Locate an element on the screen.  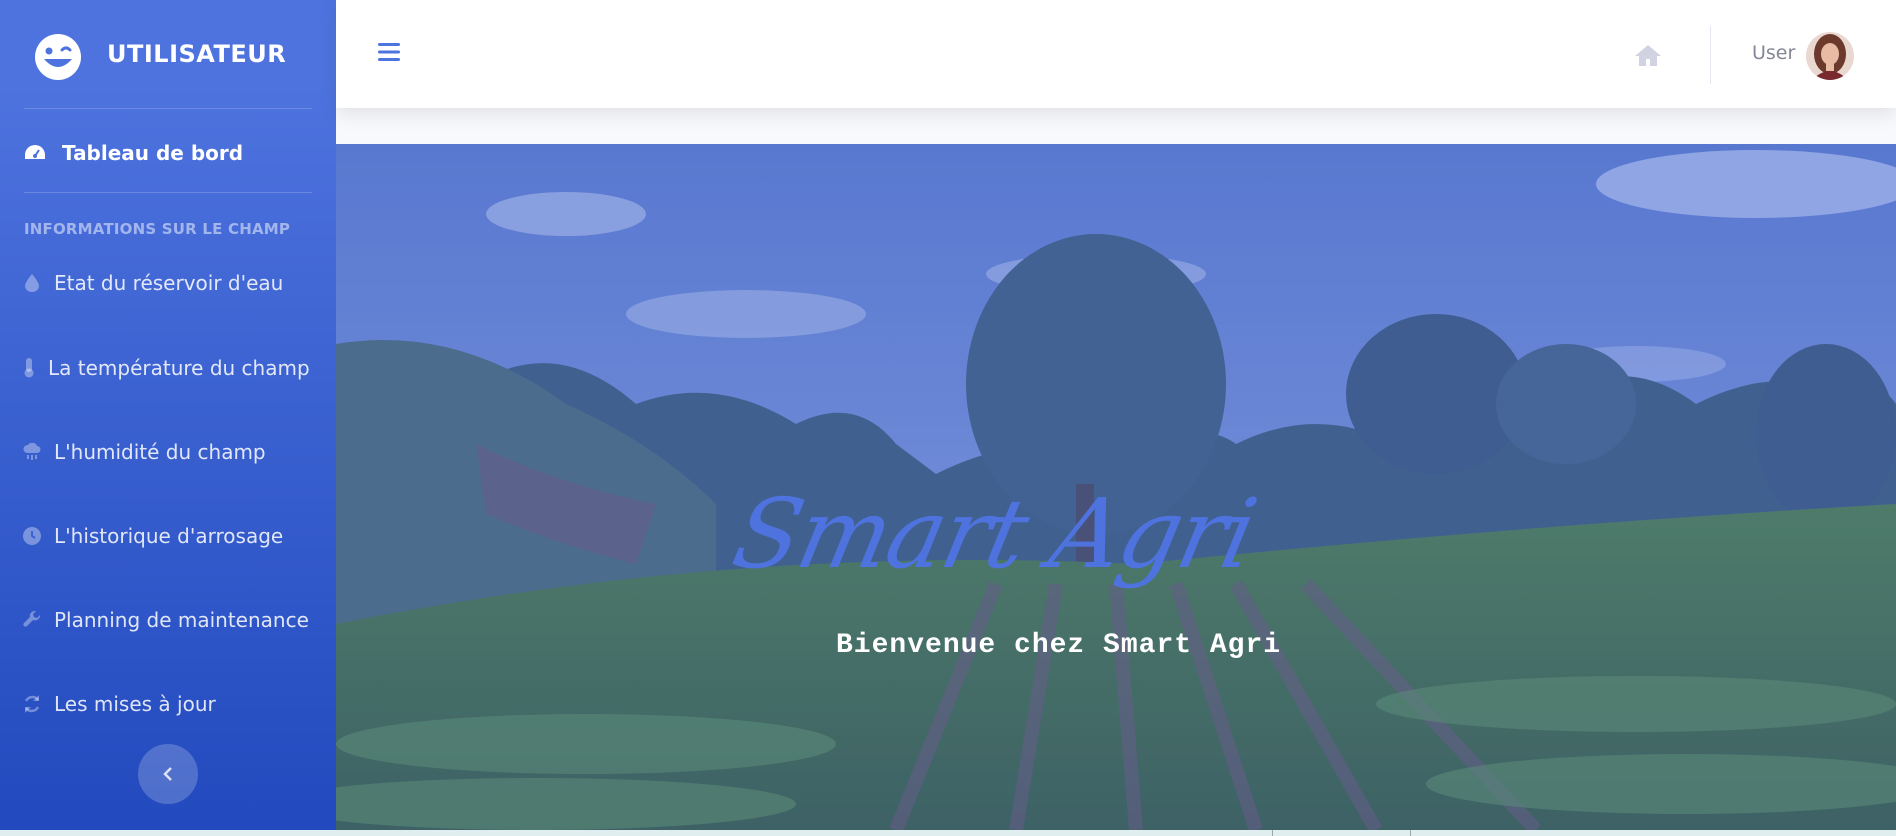
thermometer-icon is located at coordinates (29, 368).